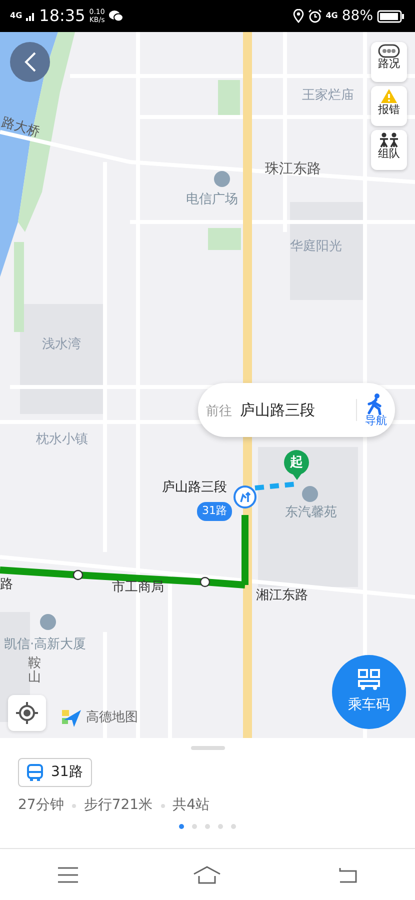 The image size is (415, 900). Describe the element at coordinates (16, 16) in the screenshot. I see `signal-label: 4G` at that location.